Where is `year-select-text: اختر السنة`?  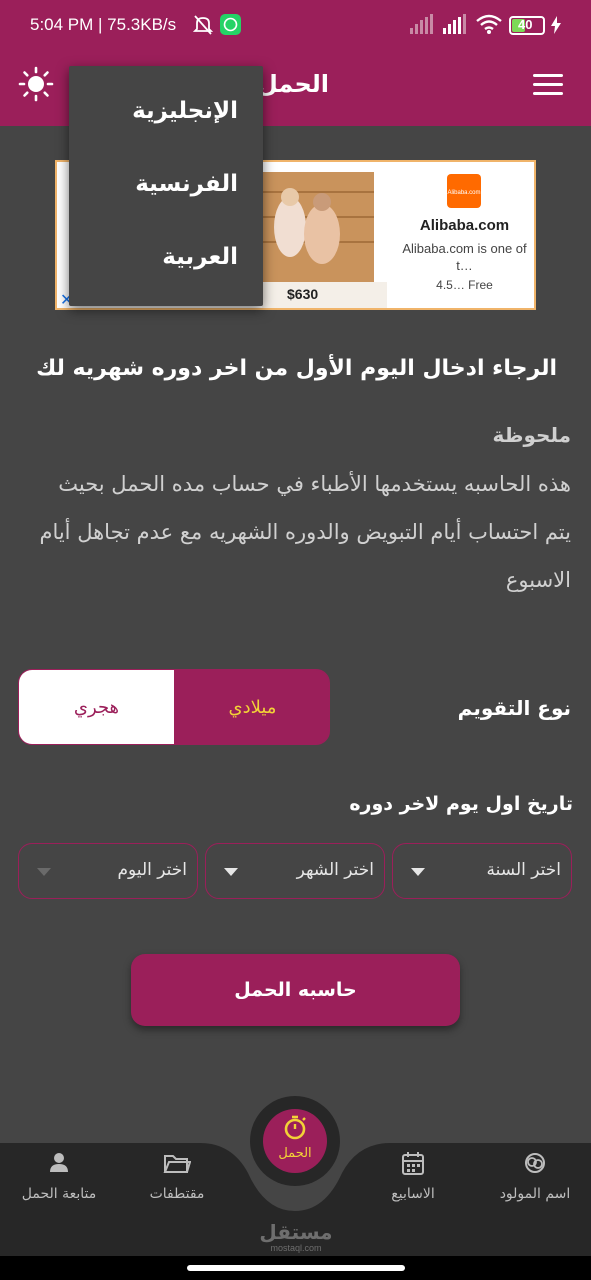
year-select-text: اختر السنة is located at coordinates (523, 870).